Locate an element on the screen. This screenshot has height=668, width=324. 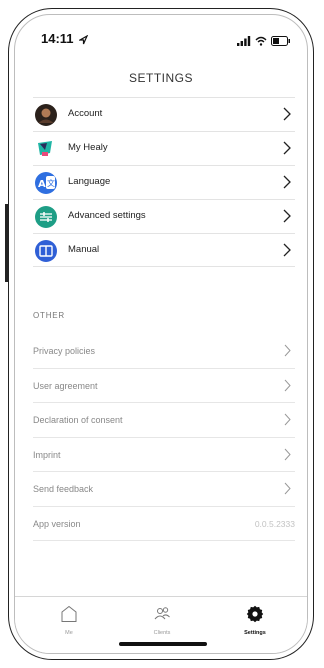
sliders-icon is located at coordinates (46, 217).